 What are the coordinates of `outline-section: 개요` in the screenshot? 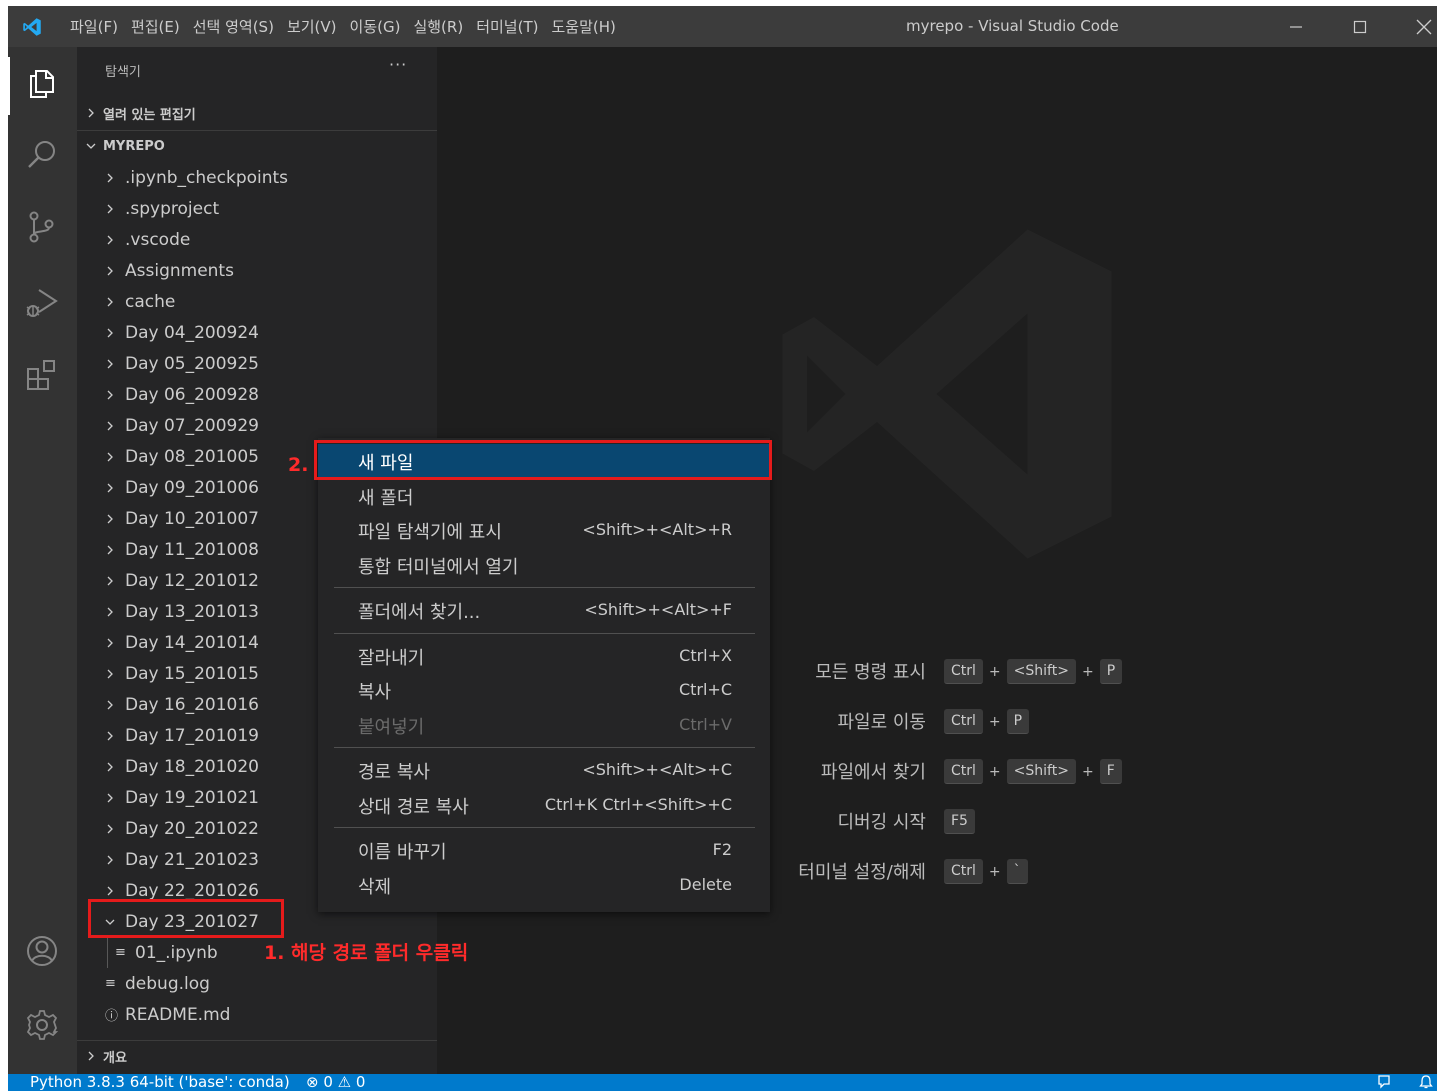 It's located at (257, 1056).